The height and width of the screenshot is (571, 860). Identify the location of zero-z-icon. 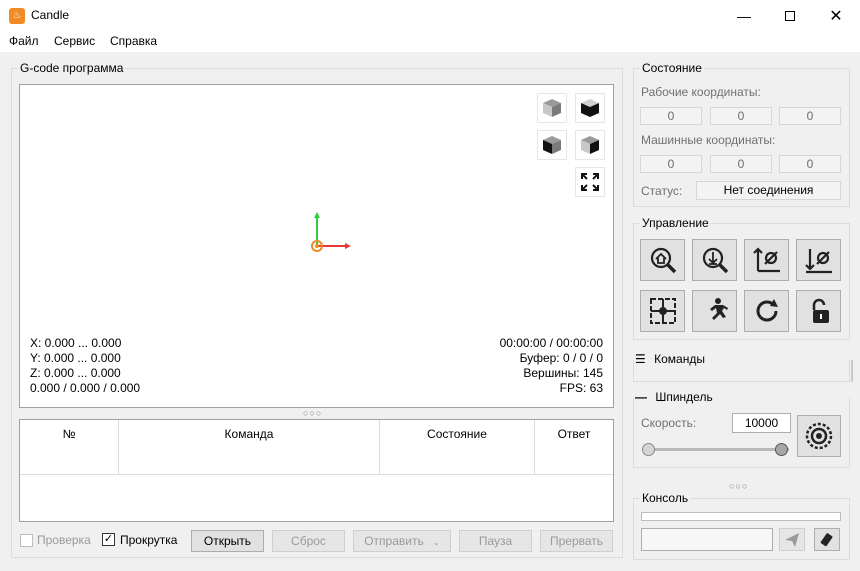
(818, 261).